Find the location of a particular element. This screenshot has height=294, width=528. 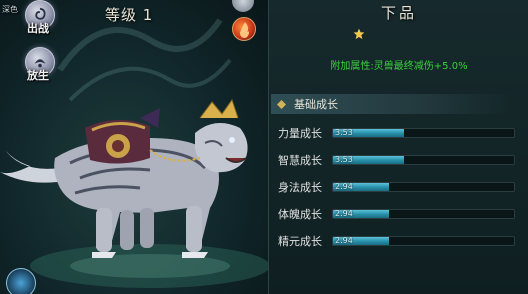

stat-label: 体魄成长 is located at coordinates (300, 214).